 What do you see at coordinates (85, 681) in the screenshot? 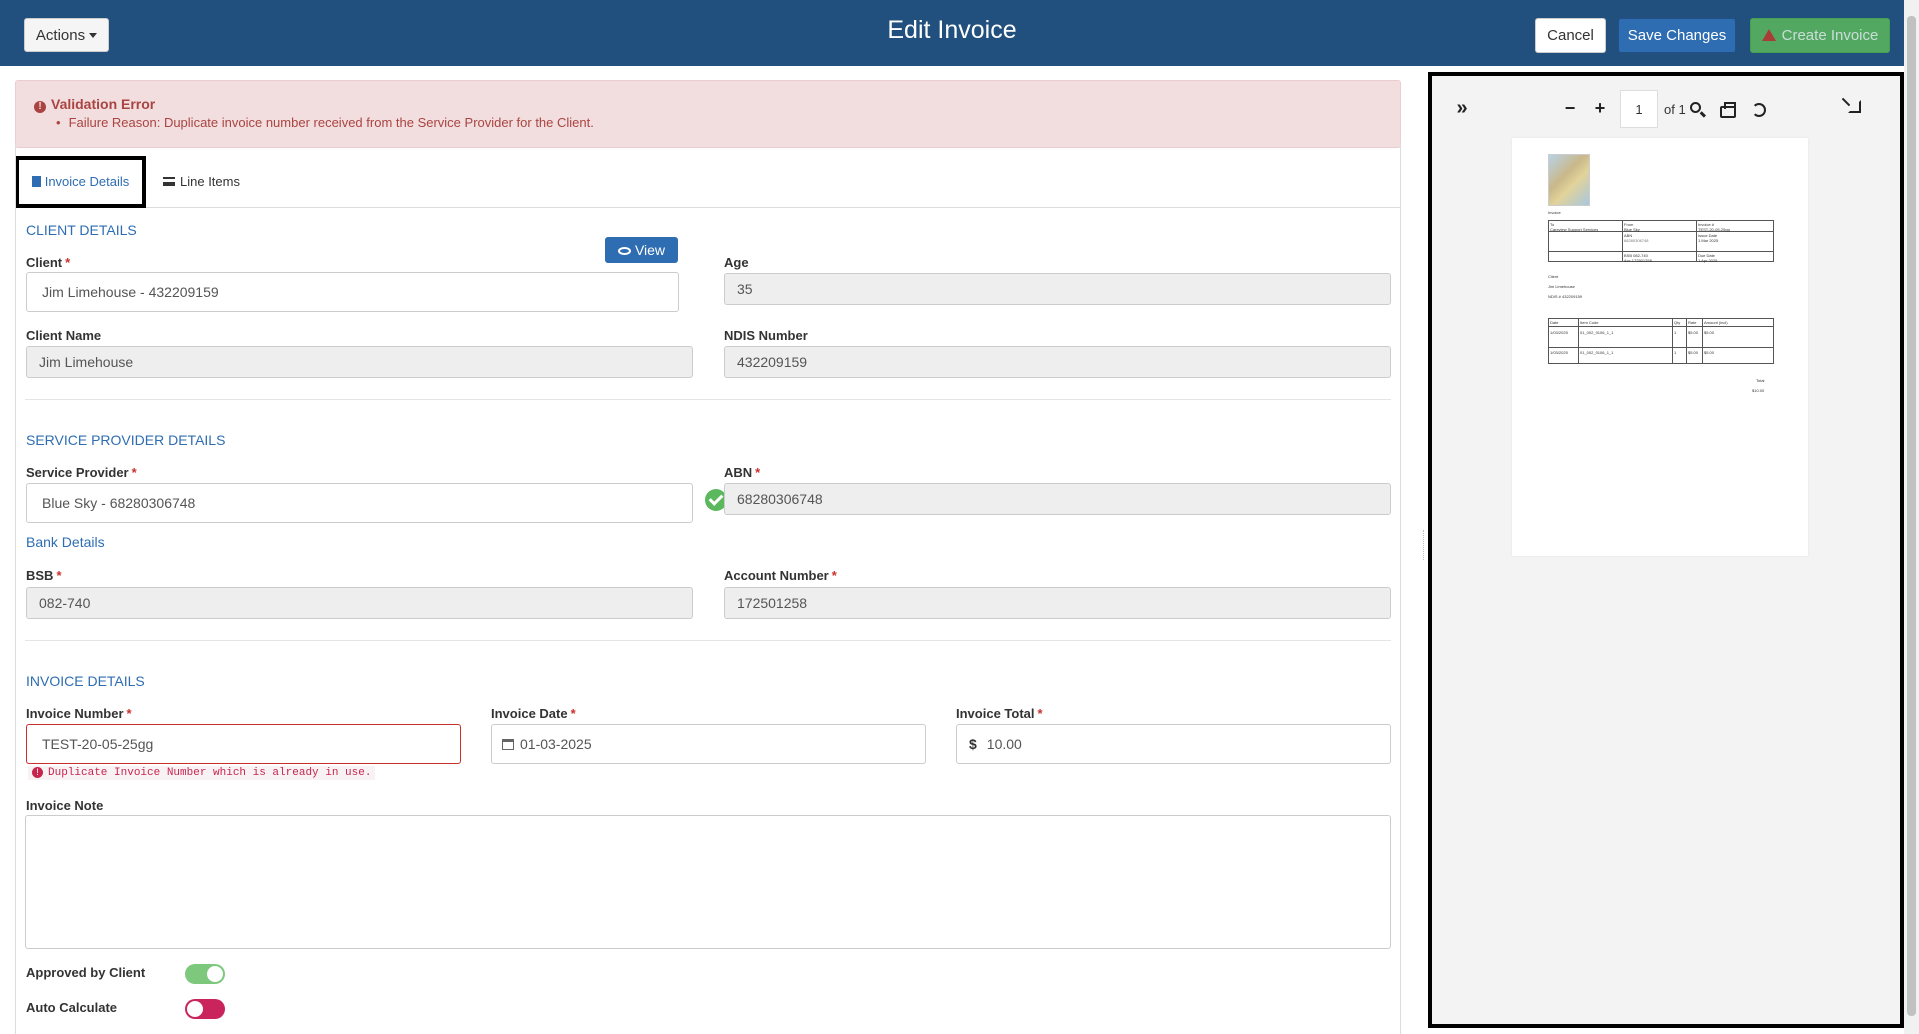
I see `invoice-details-heading: INVOICE DETAILS` at bounding box center [85, 681].